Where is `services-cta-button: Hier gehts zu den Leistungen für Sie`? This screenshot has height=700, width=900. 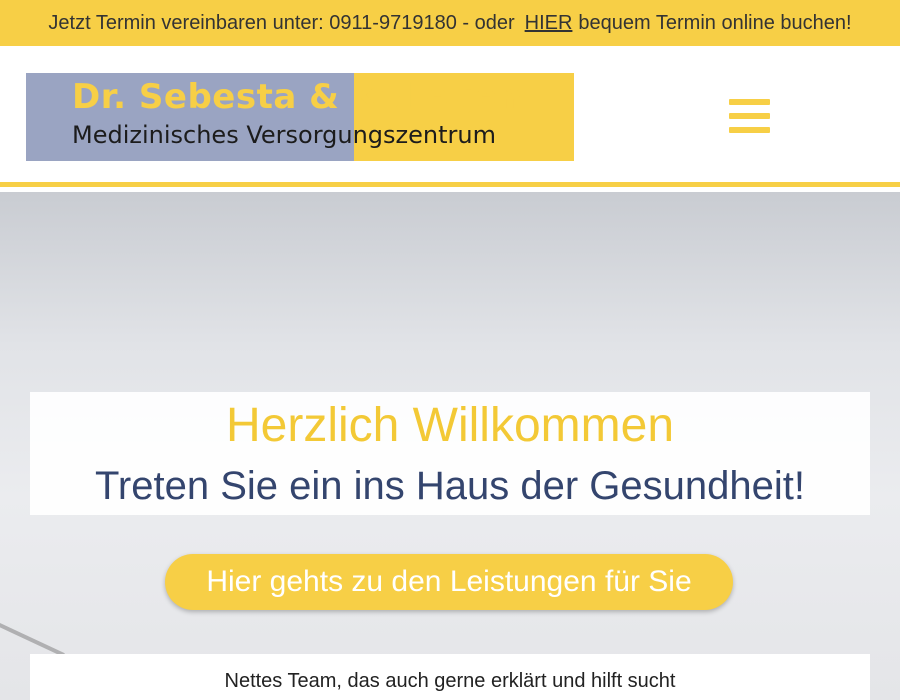 services-cta-button: Hier gehts zu den Leistungen für Sie is located at coordinates (449, 582).